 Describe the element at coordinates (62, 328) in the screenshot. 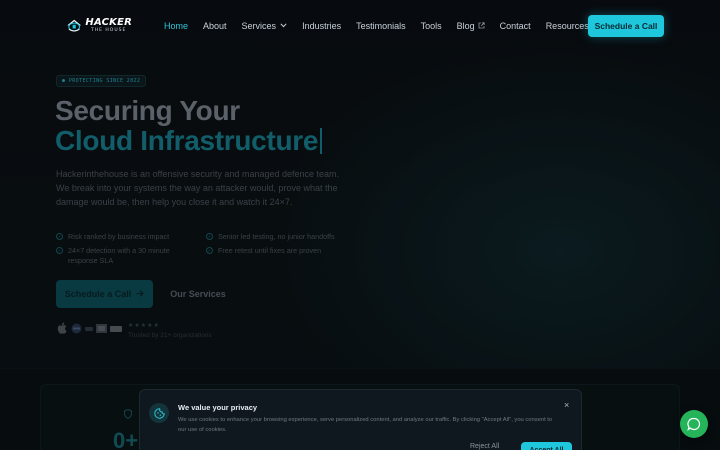

I see `apple-logo-icon` at that location.